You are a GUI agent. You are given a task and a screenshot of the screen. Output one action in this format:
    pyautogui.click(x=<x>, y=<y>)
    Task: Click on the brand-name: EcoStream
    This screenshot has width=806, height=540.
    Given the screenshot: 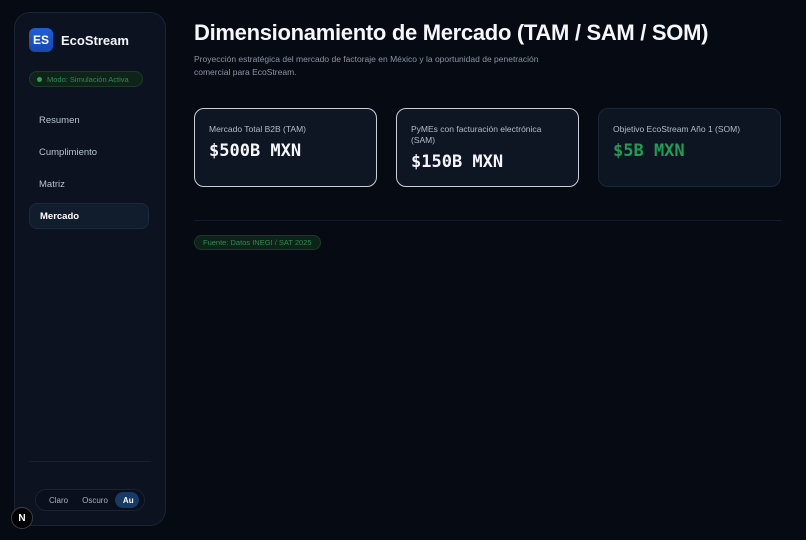 What is the action you would take?
    pyautogui.click(x=95, y=40)
    